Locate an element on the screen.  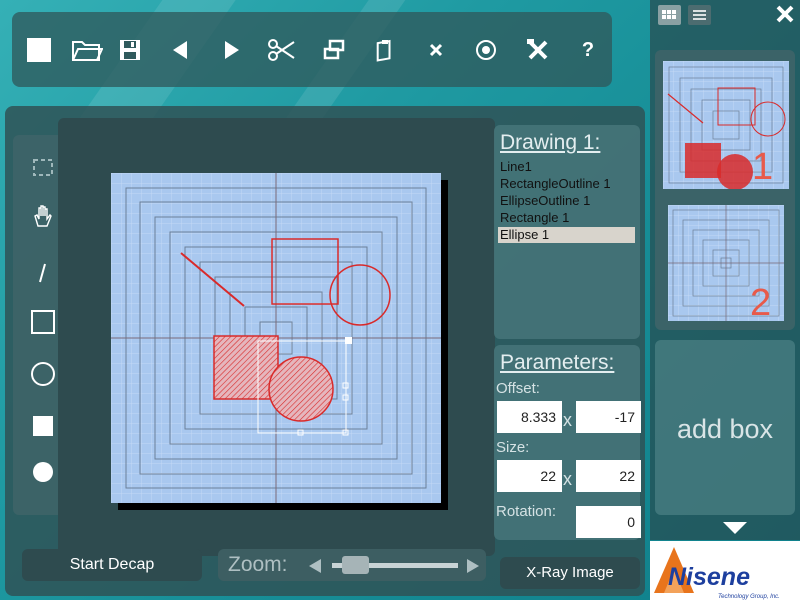
zoom-slider-thumb is located at coordinates (355, 565).